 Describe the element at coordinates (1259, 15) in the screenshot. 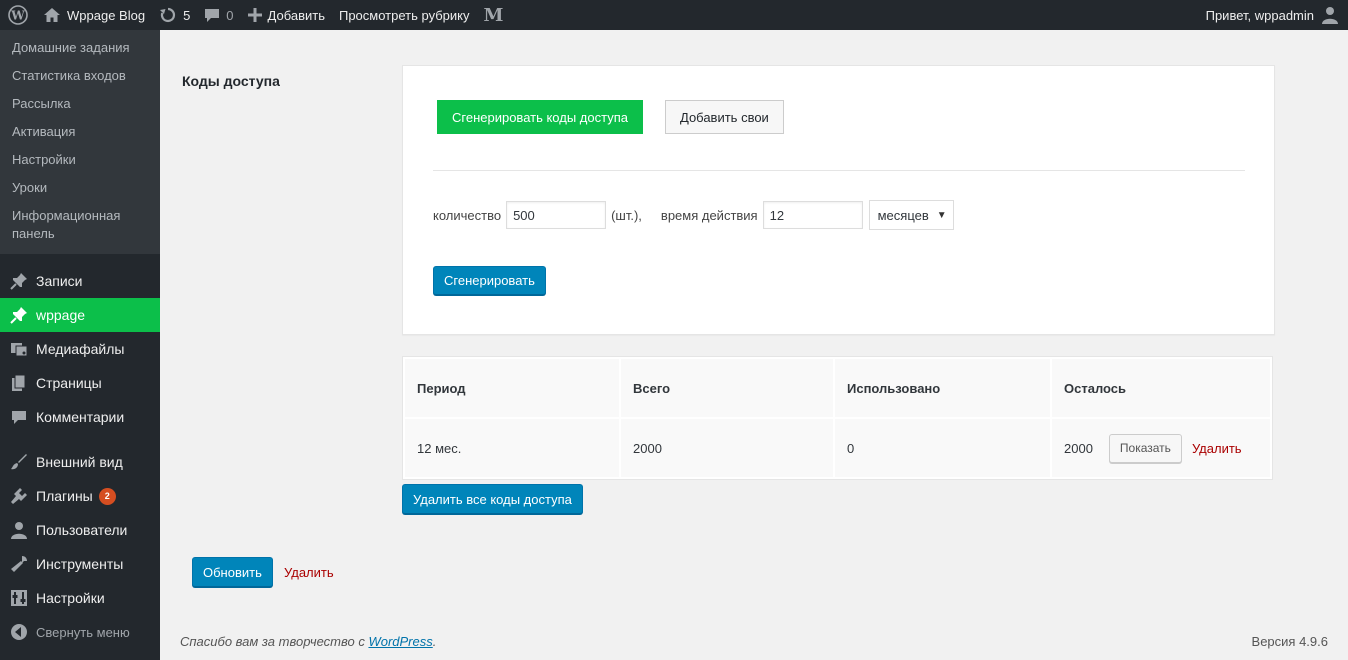

I see `greeting: Привет, wppadmin` at that location.